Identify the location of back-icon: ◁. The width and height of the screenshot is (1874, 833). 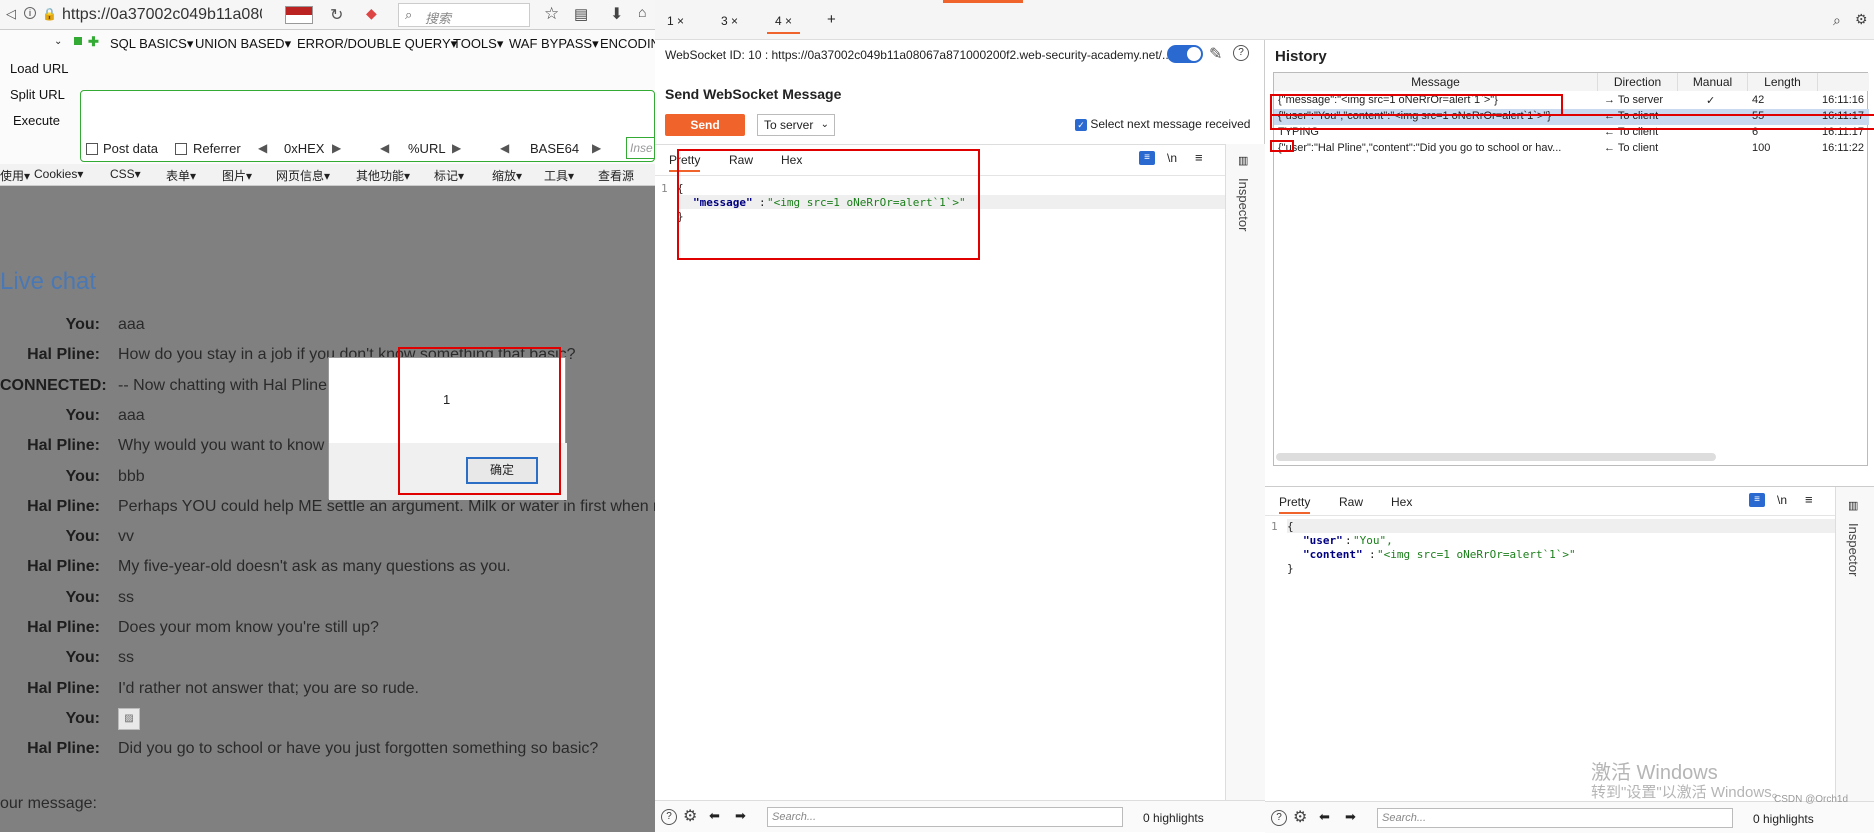
(11, 14).